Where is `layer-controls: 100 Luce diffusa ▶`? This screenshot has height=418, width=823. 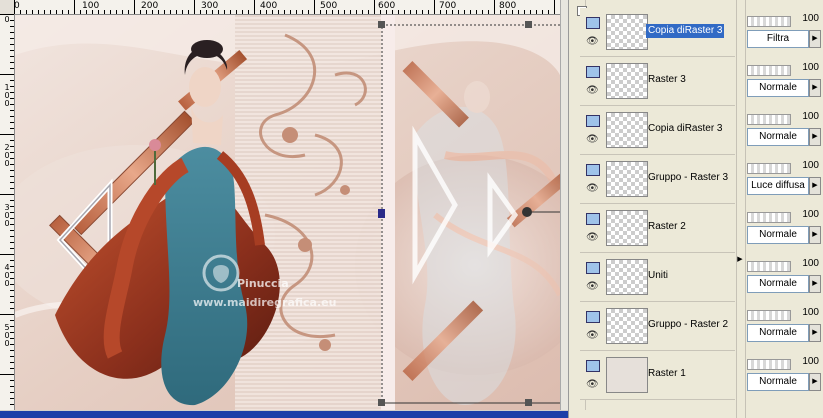
layer-controls: 100 Luce diffusa ▶ is located at coordinates (784, 179).